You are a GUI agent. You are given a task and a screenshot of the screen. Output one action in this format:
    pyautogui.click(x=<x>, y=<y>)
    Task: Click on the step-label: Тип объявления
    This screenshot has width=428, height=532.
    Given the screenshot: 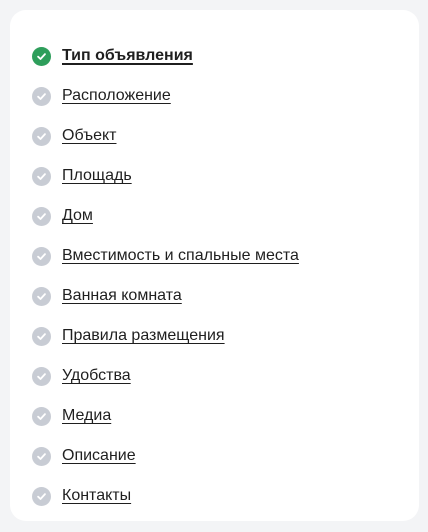 What is the action you would take?
    pyautogui.click(x=127, y=55)
    